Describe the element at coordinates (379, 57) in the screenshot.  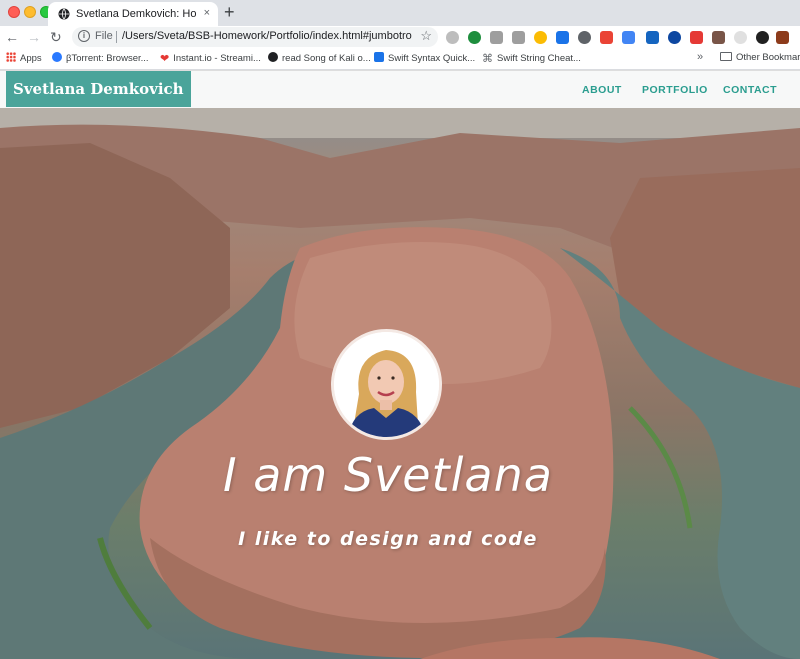
I see `swift-icon` at that location.